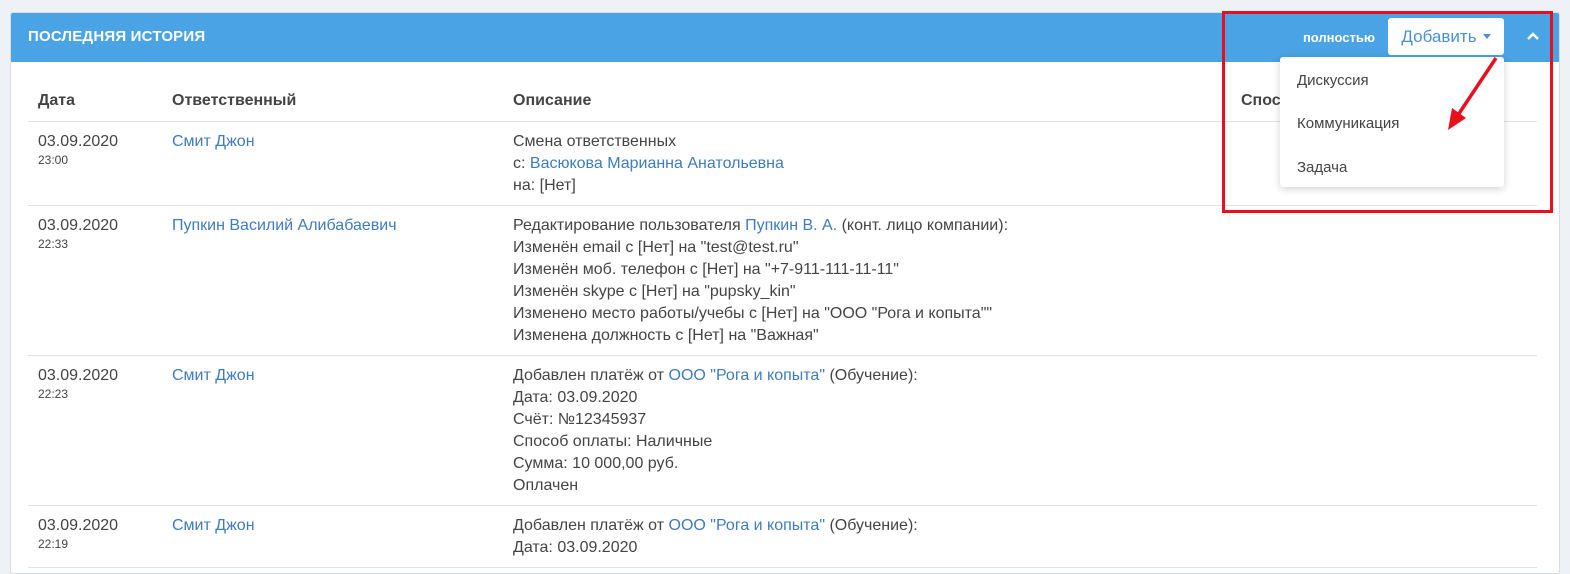  I want to click on description-line: Сумма: 10 000,00 руб., so click(596, 463).